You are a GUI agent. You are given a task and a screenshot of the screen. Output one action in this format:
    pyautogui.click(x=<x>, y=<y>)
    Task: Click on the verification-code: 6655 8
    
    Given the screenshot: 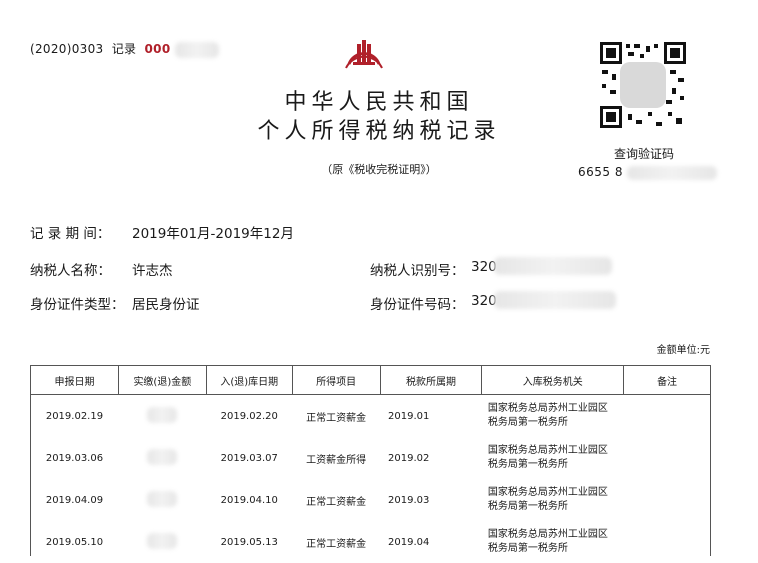 What is the action you would take?
    pyautogui.click(x=648, y=172)
    